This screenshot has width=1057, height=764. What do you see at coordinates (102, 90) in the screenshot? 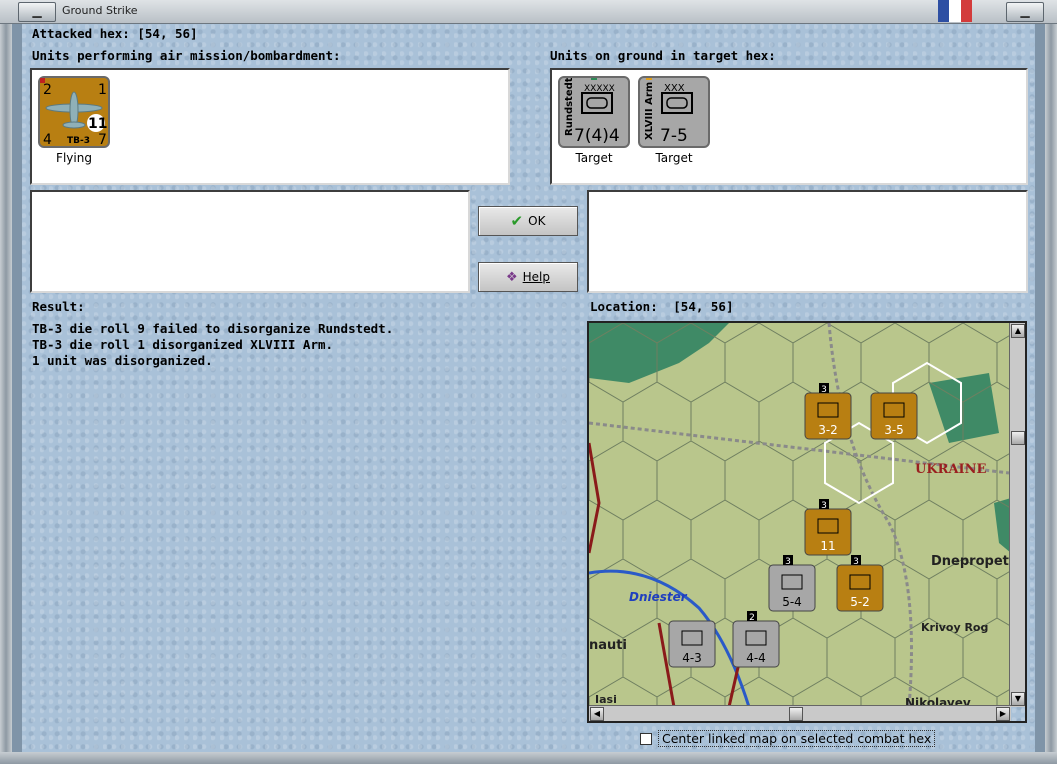
I see `svg-text: 1` at bounding box center [102, 90].